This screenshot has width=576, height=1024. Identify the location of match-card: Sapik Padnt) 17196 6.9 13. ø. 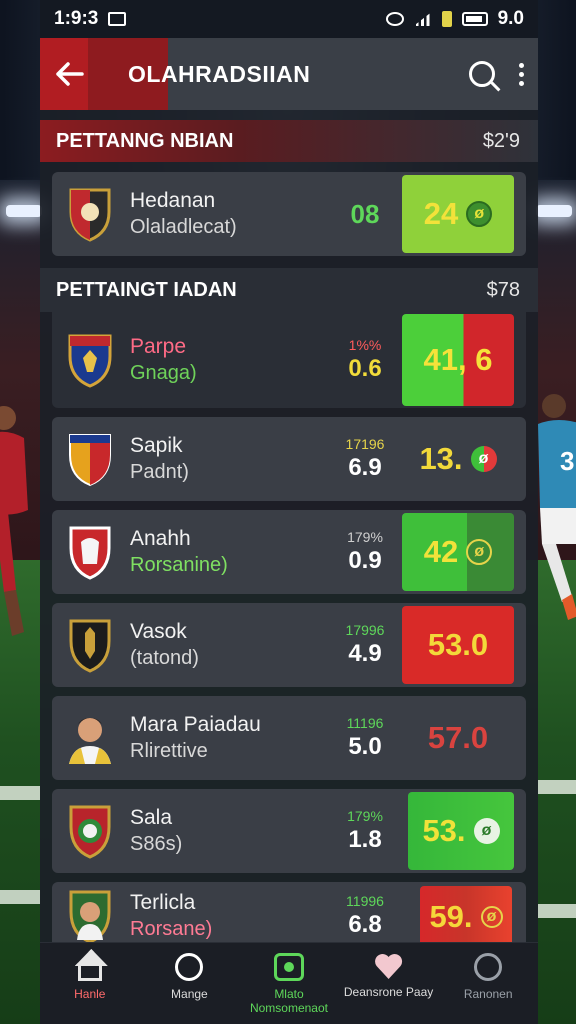
(289, 459).